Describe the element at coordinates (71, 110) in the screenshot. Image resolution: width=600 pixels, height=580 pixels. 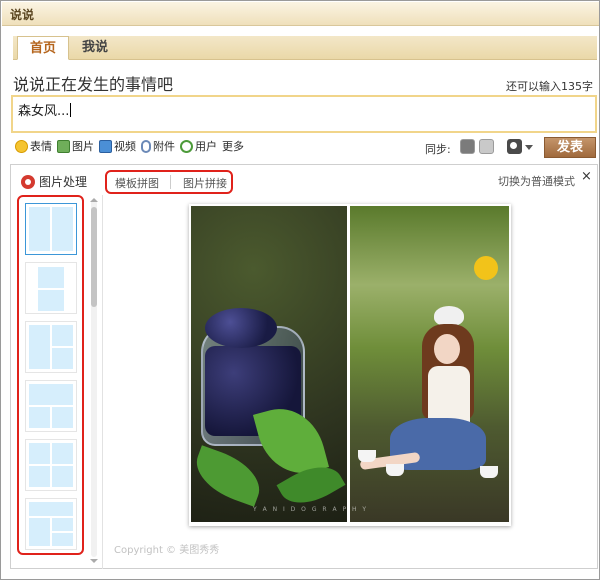
I see `text-caret` at that location.